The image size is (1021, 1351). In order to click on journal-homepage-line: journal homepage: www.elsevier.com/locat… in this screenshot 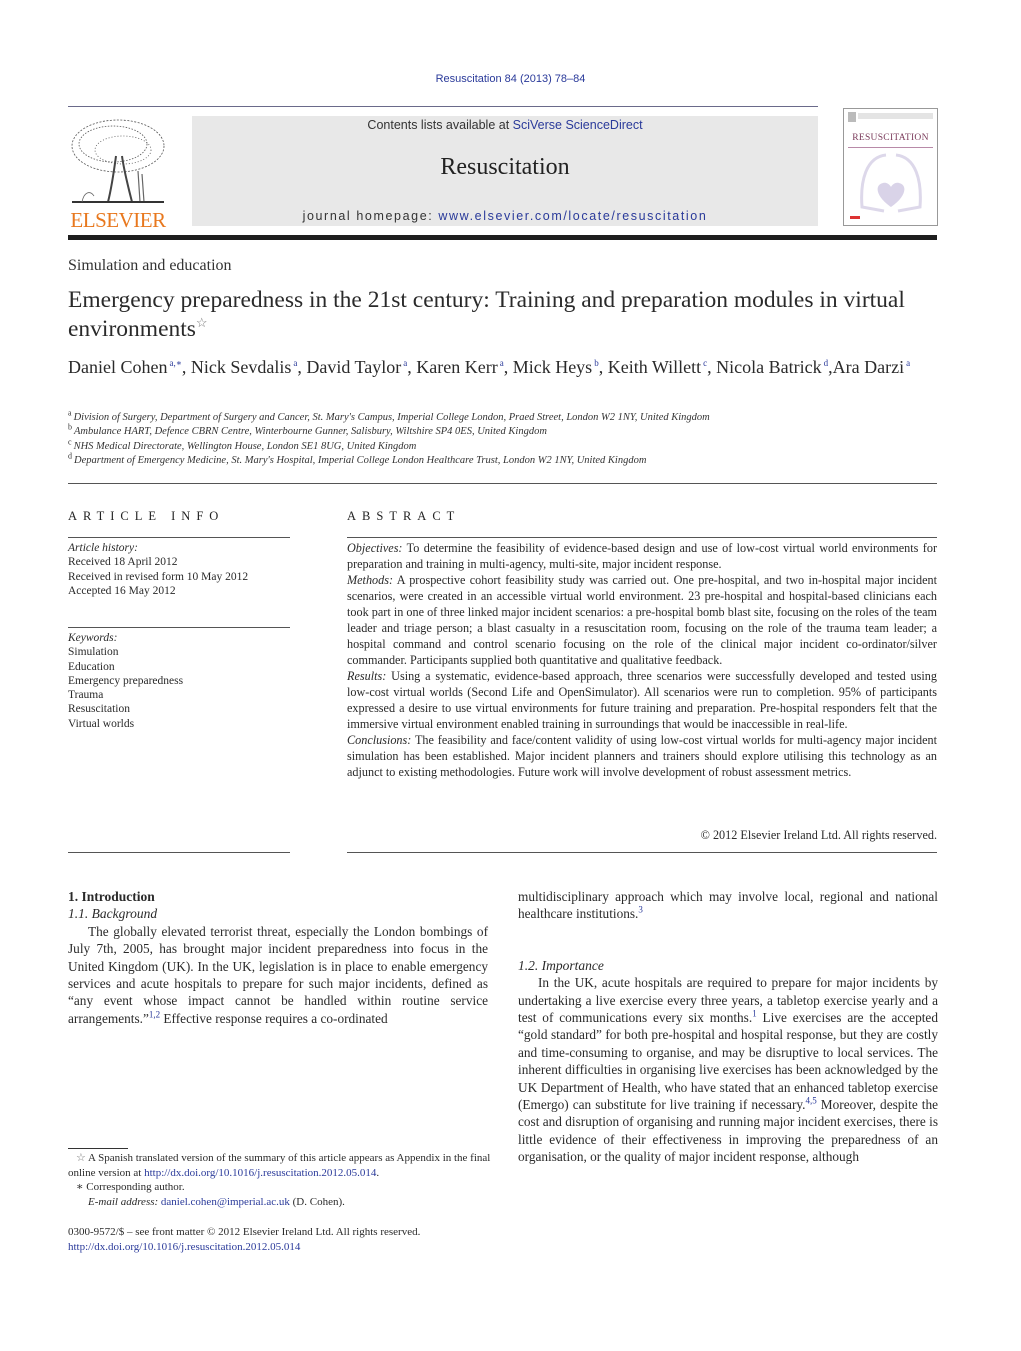, I will do `click(505, 216)`.